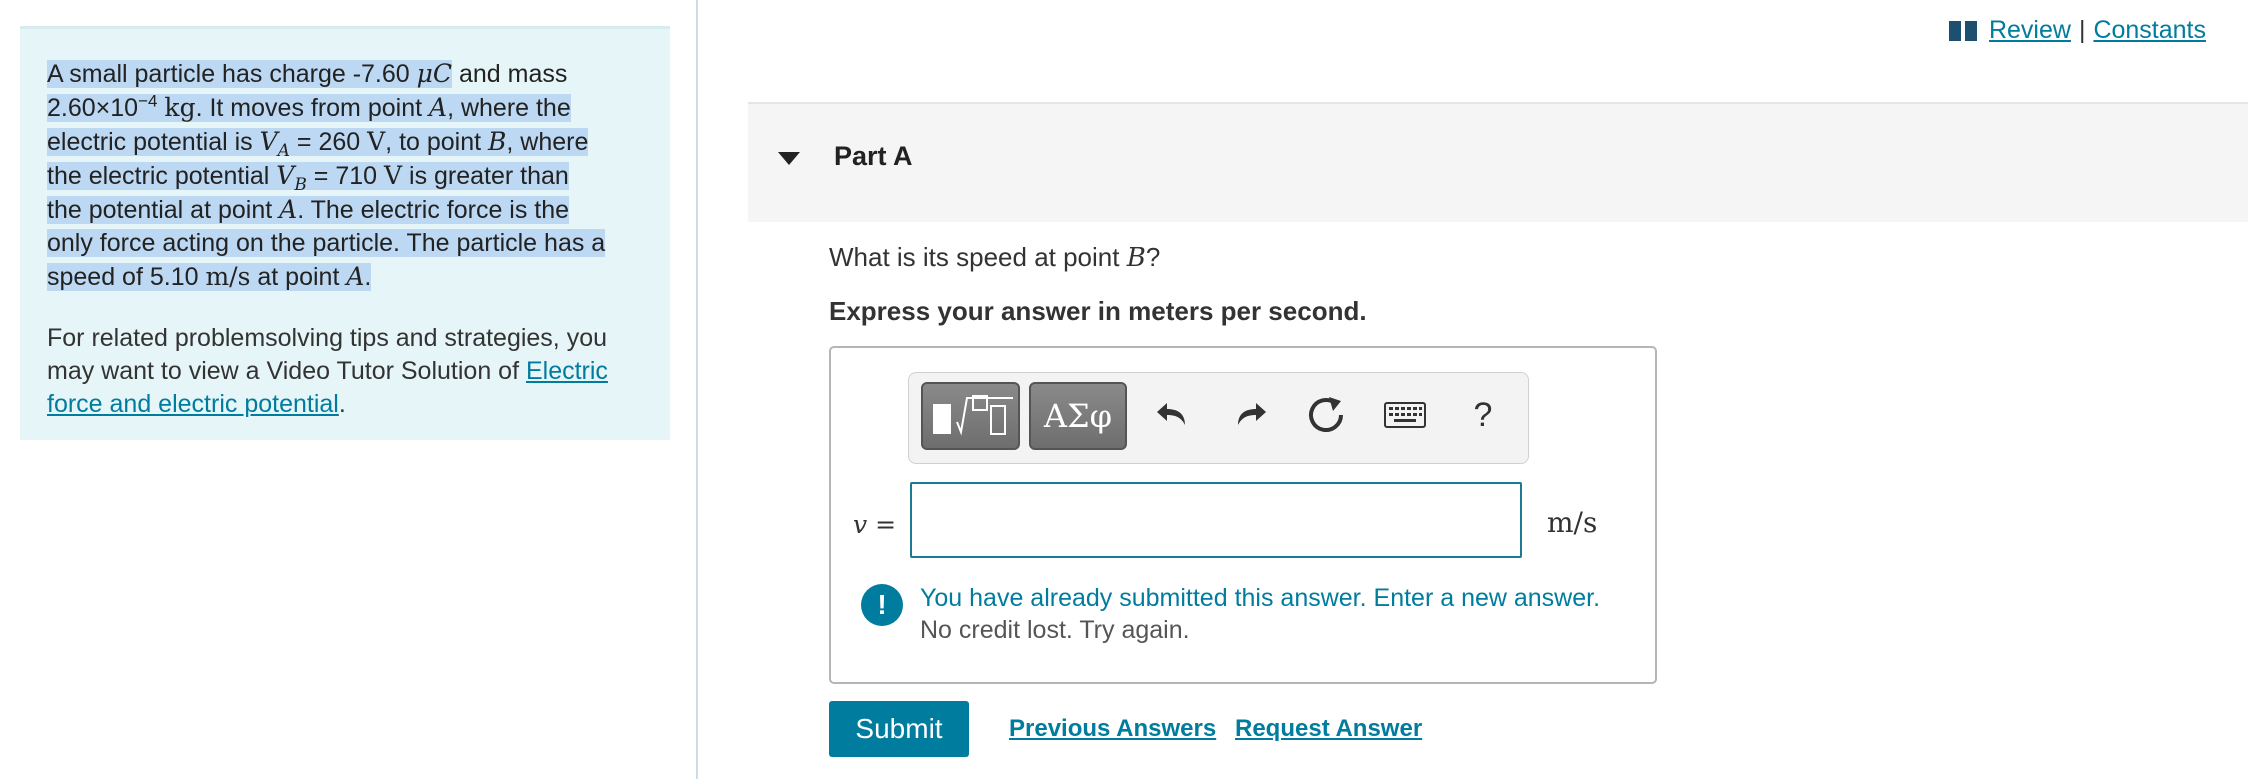  I want to click on answer-unit: m/s, so click(1572, 522).